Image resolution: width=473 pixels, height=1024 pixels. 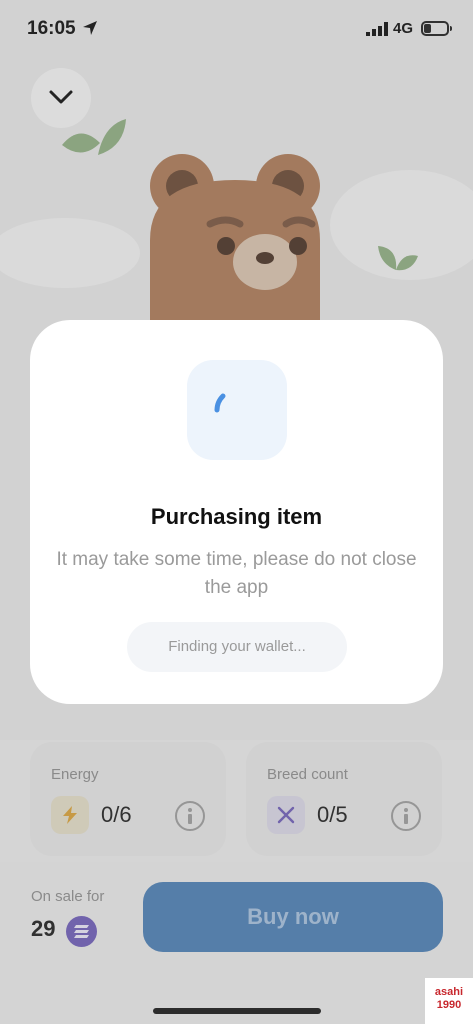 I want to click on watermark-logo: asahi 1990, so click(x=449, y=1001).